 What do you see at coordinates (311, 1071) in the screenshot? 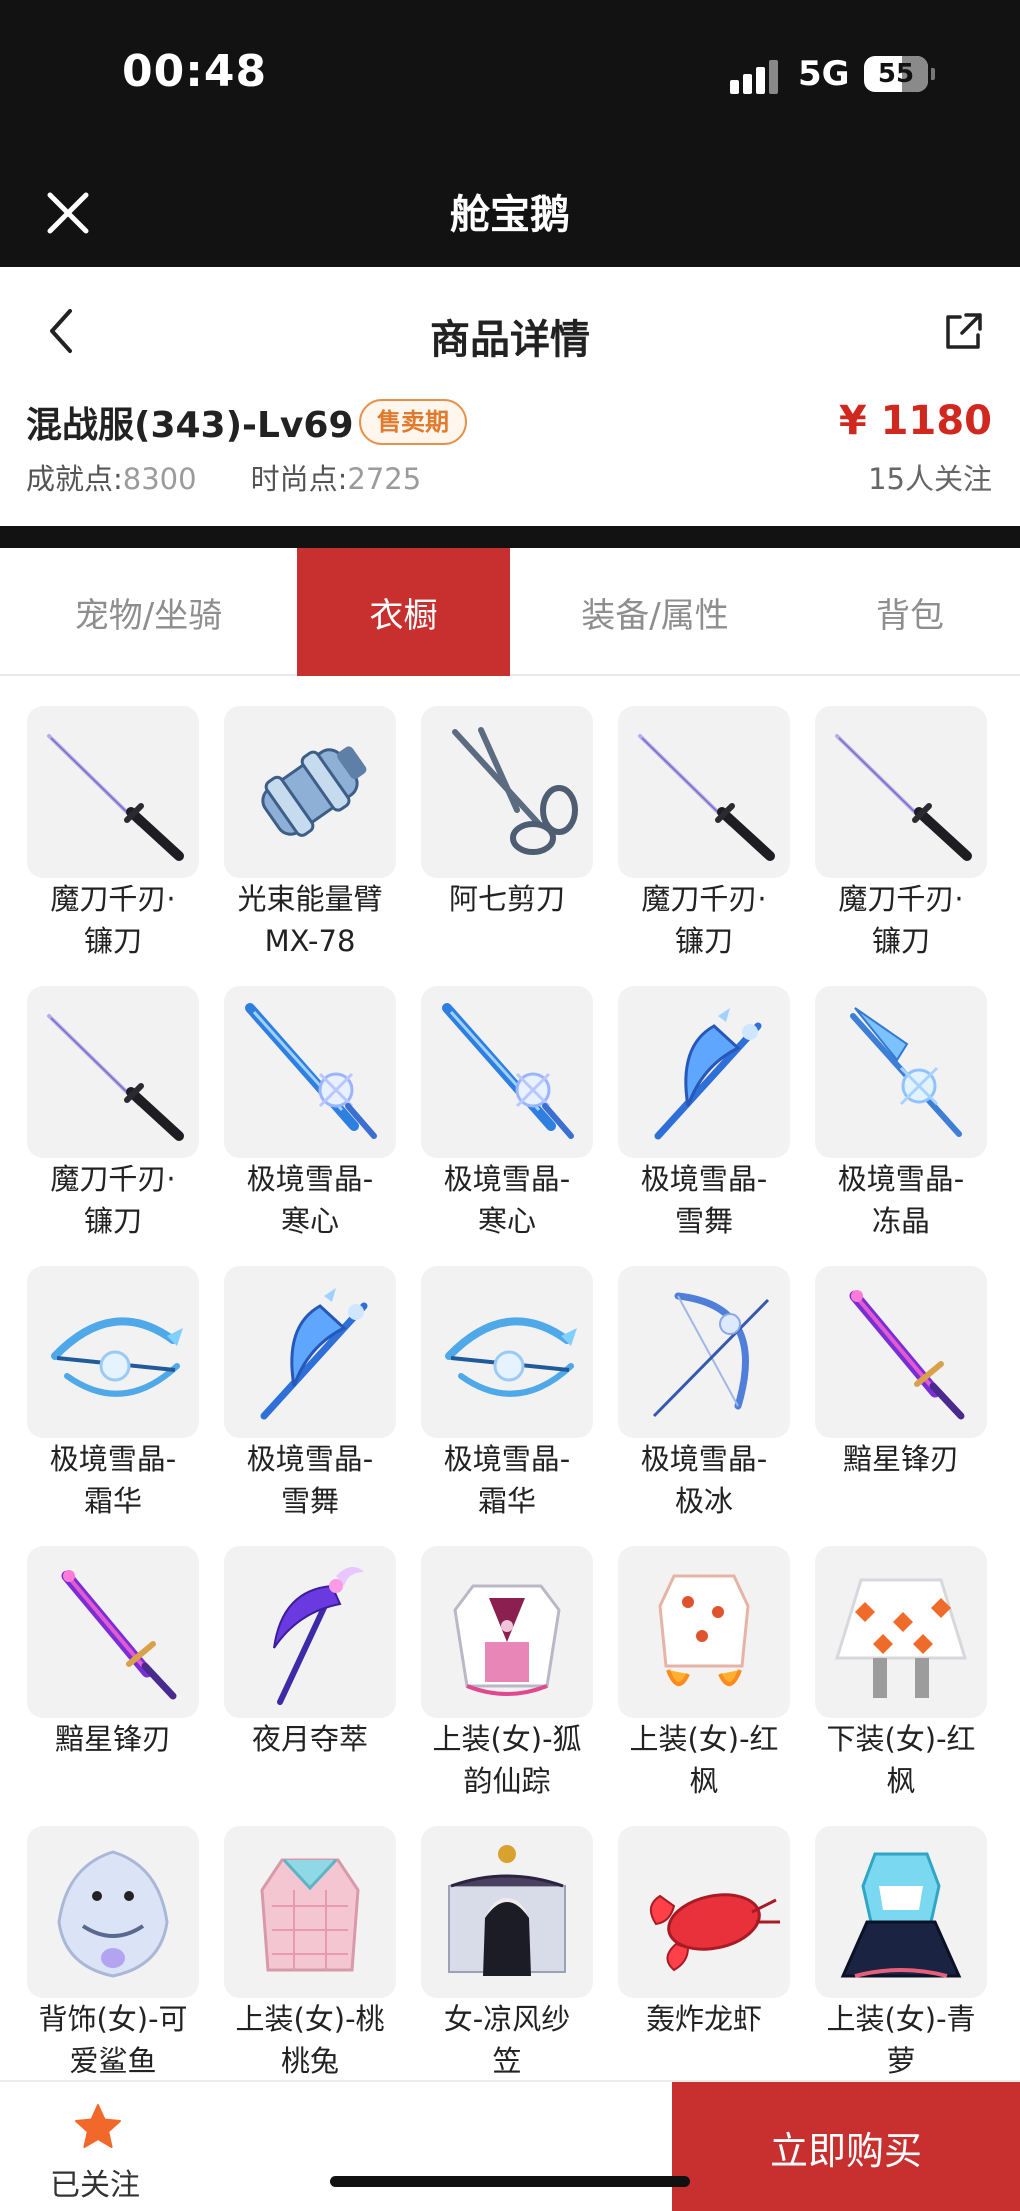
I see `ice-sword-icon` at bounding box center [311, 1071].